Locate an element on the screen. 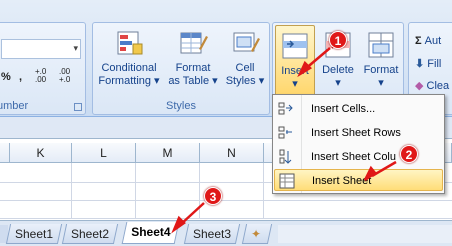 This screenshot has height=246, width=452. insert-dropdown-icon: ▾ is located at coordinates (295, 84).